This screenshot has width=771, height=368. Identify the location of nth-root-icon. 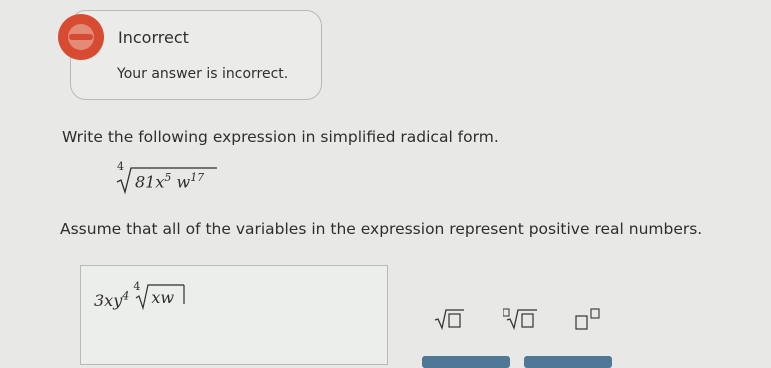
(520, 321).